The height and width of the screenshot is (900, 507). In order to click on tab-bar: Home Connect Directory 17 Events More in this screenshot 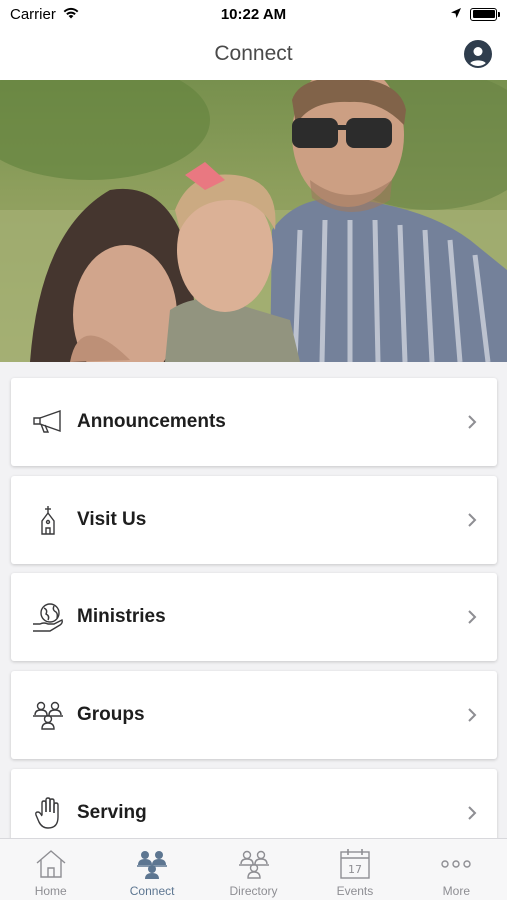, I will do `click(253, 869)`.